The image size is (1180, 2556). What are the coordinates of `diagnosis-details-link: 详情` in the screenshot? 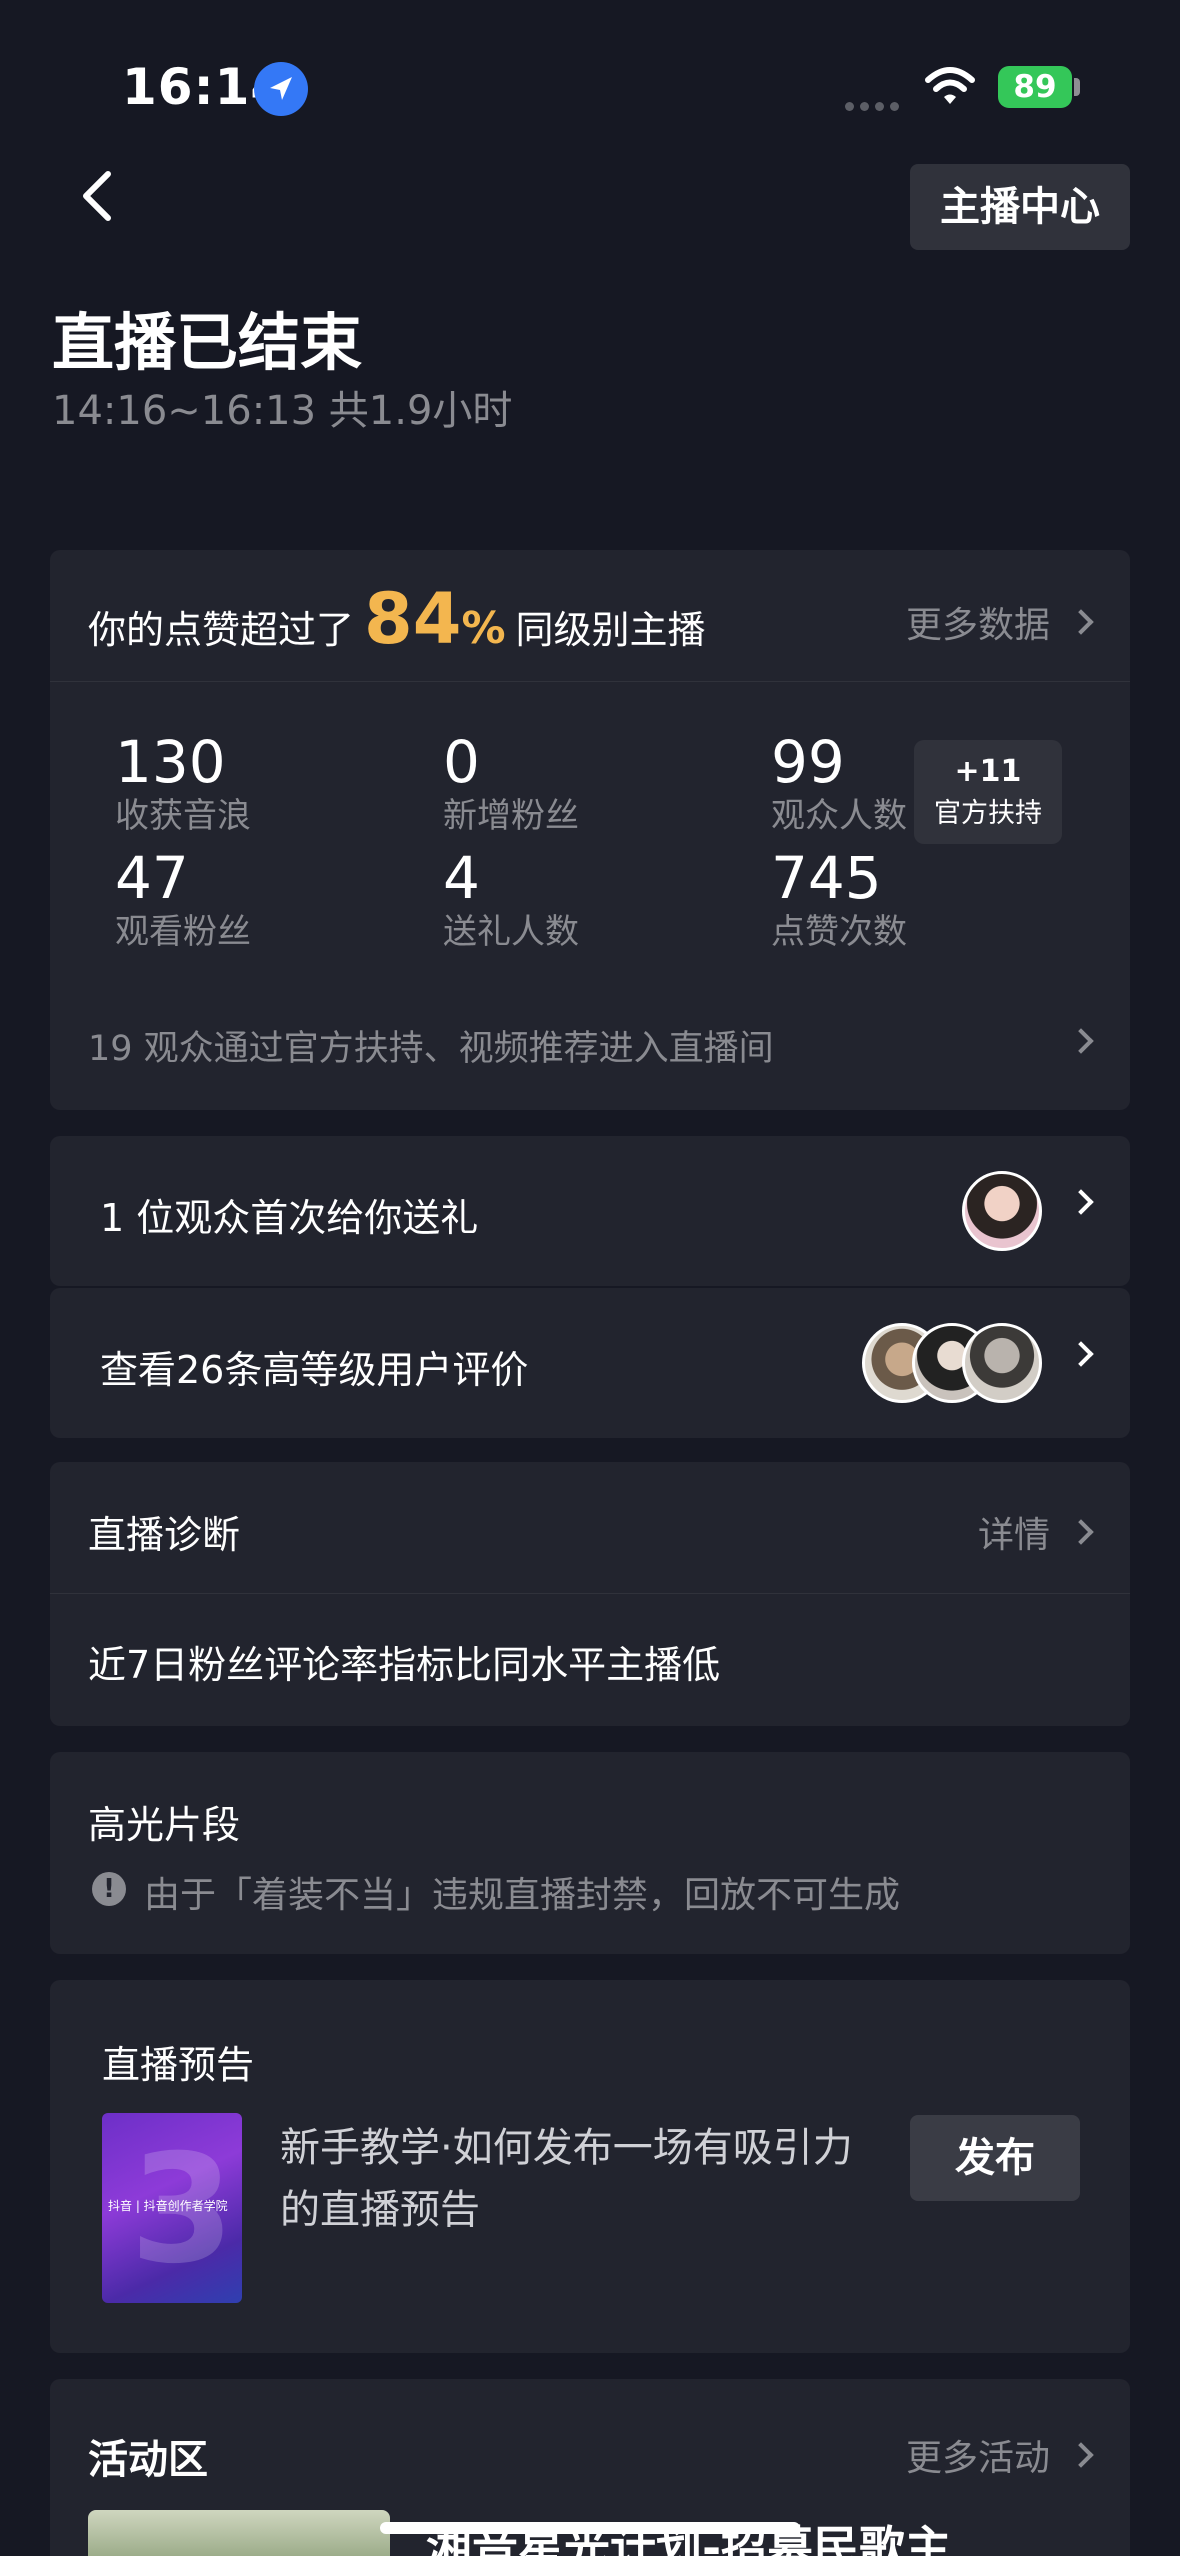 It's located at (1036, 1532).